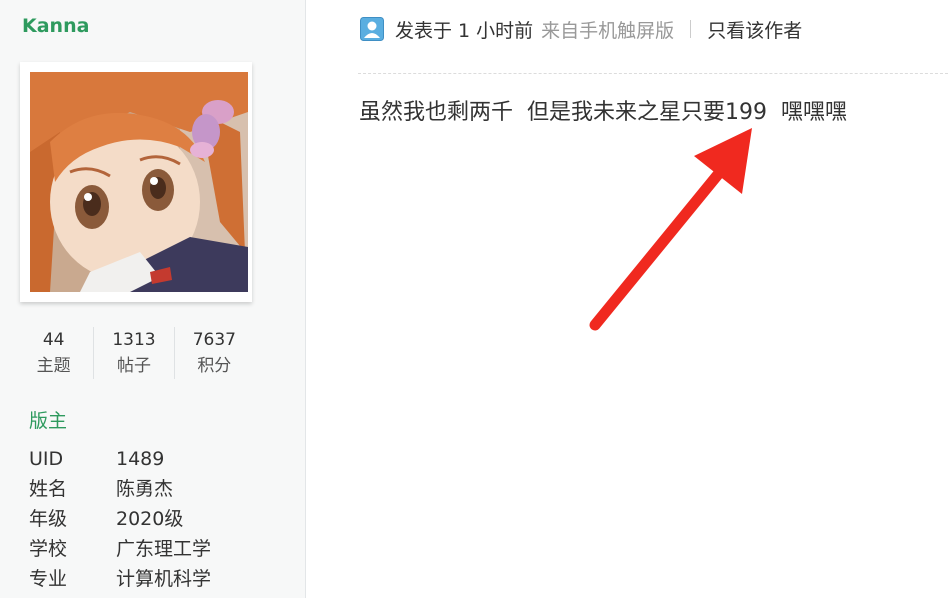 The image size is (948, 598). I want to click on stat-label: 帖子, so click(133, 366).